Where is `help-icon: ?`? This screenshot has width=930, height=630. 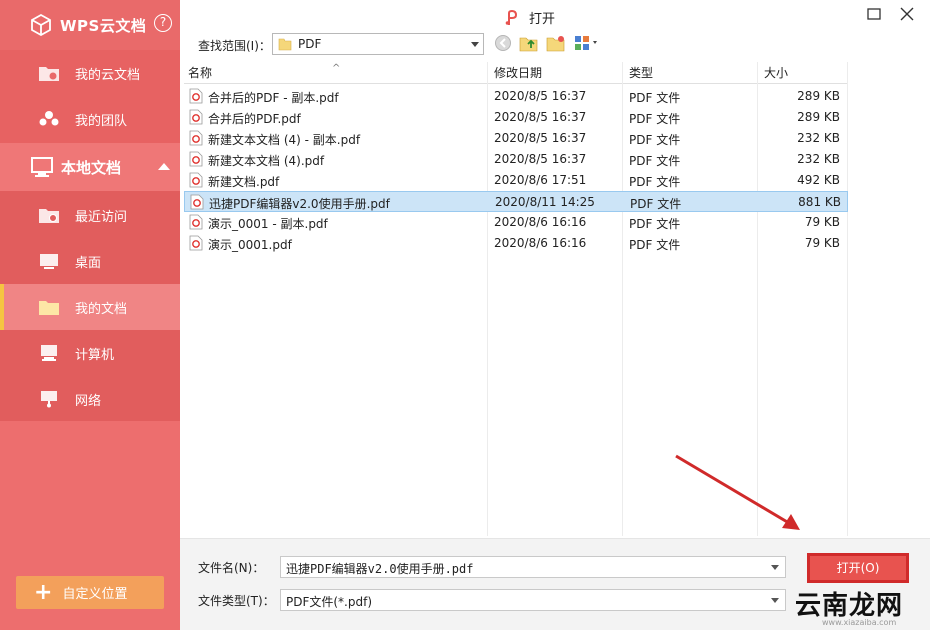
help-icon: ? is located at coordinates (163, 23).